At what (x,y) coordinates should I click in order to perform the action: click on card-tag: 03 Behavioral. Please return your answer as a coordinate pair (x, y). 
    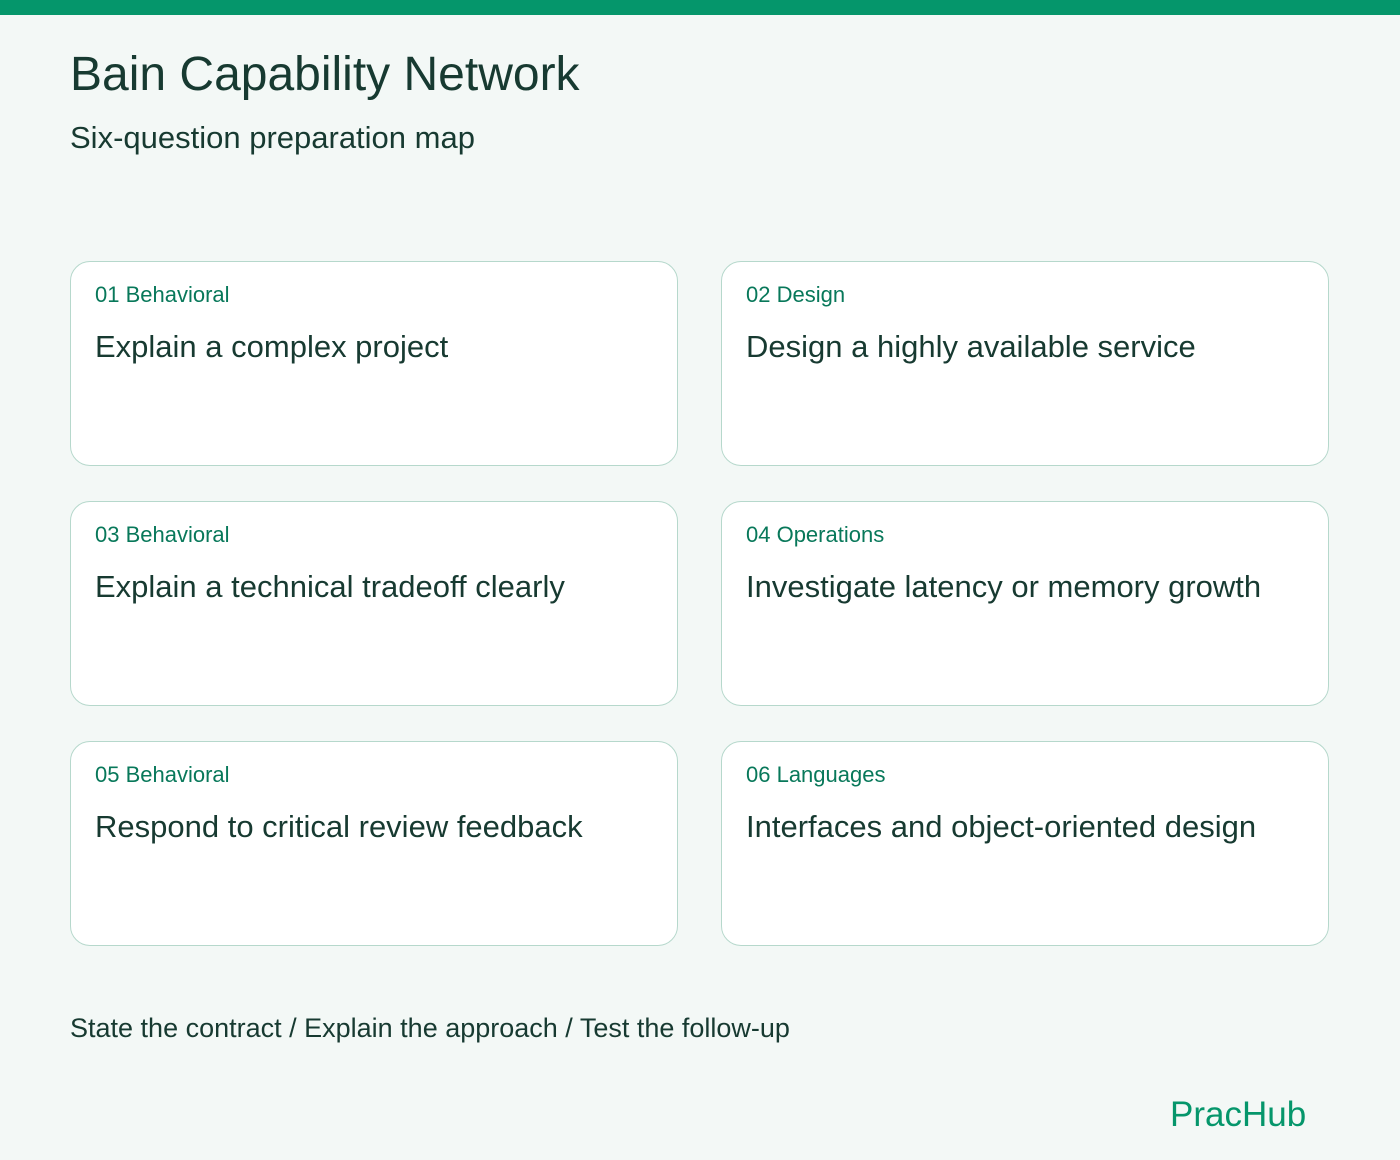
    Looking at the image, I should click on (162, 534).